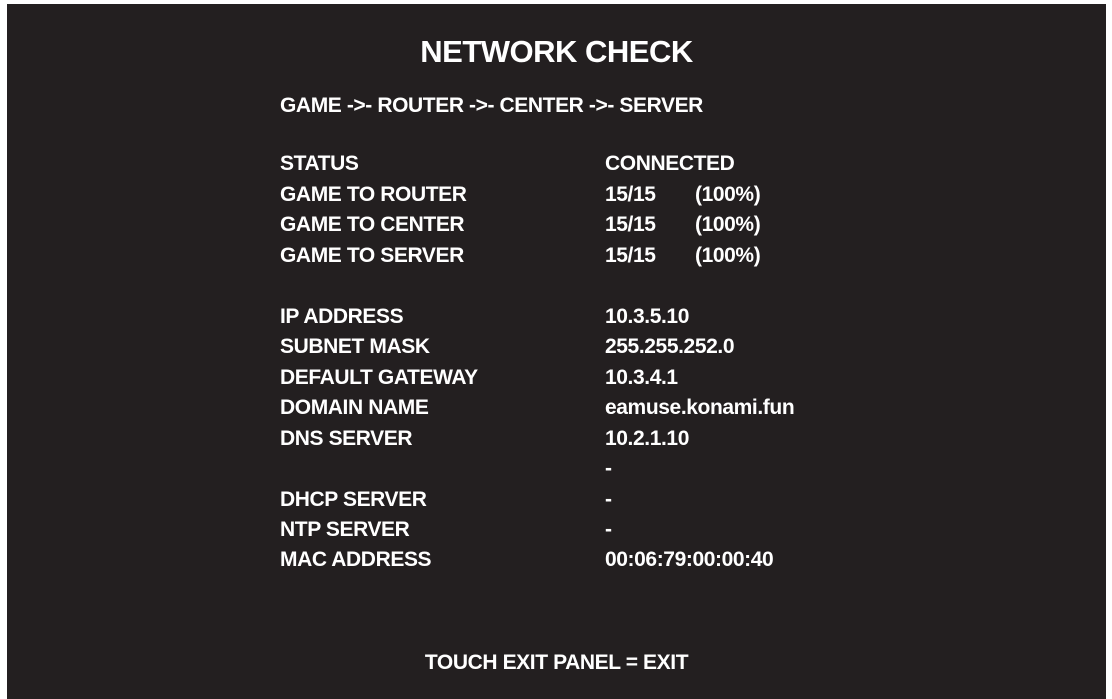 The height and width of the screenshot is (699, 1112). What do you see at coordinates (608, 499) in the screenshot?
I see `dhcp-server-value: -` at bounding box center [608, 499].